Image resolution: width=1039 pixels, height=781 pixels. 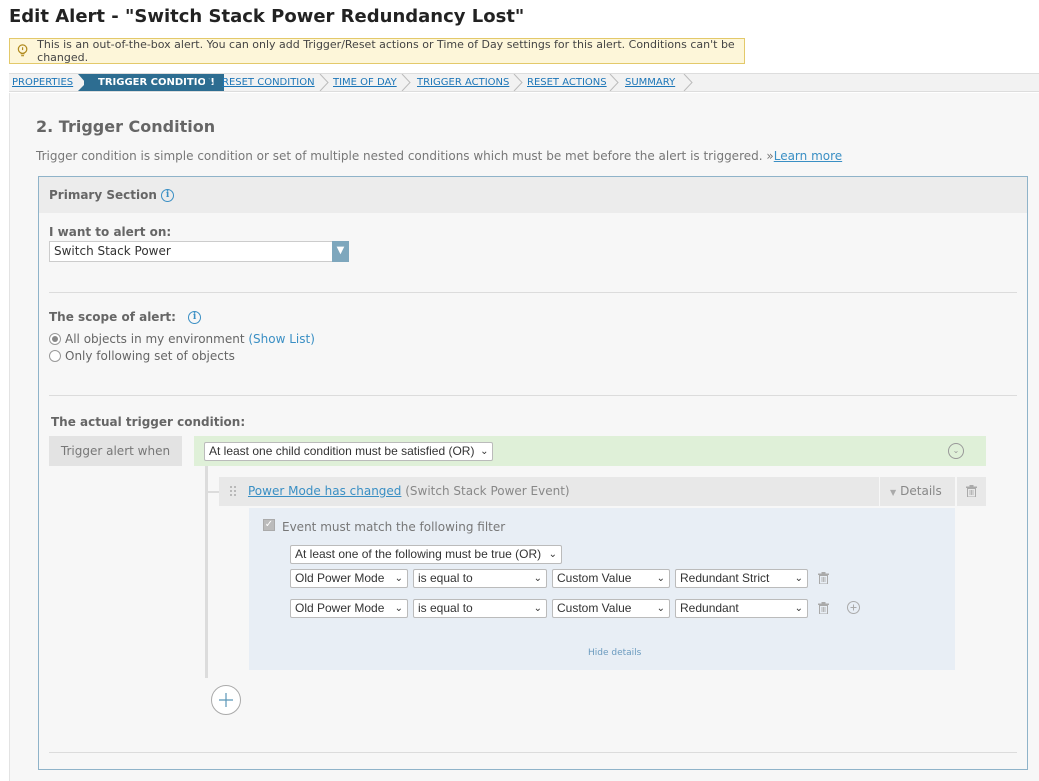 What do you see at coordinates (741, 608) in the screenshot?
I see `filter-value-select: Redundant ⌄` at bounding box center [741, 608].